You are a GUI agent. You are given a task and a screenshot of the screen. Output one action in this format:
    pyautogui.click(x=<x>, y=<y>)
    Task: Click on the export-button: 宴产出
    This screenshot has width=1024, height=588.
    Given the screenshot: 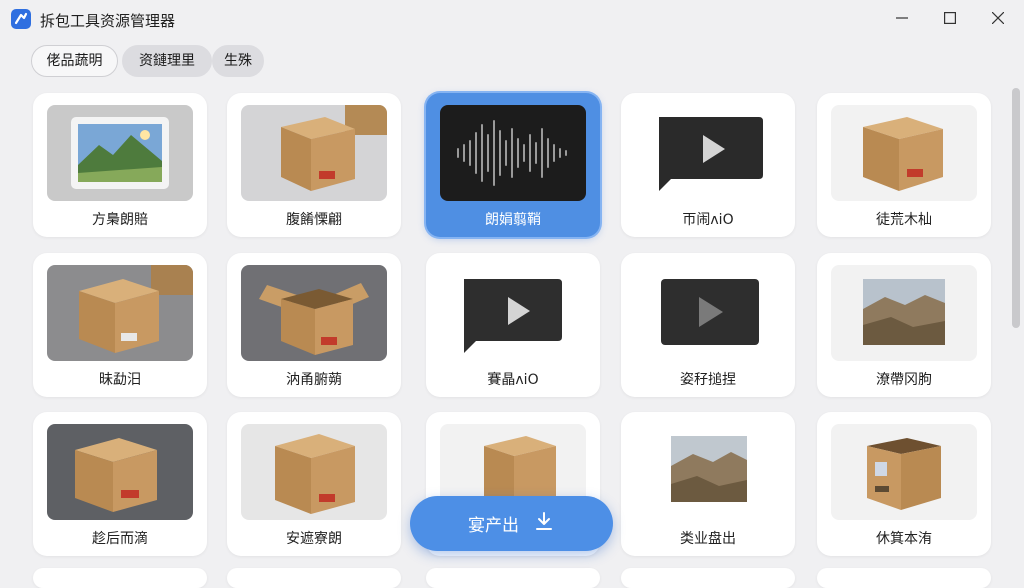 What is the action you would take?
    pyautogui.click(x=511, y=523)
    